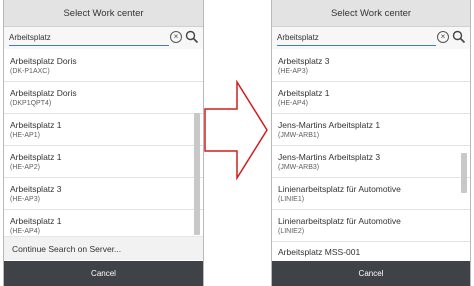 This screenshot has width=474, height=286. What do you see at coordinates (291, 199) in the screenshot?
I see `item-id: (LINIE1)` at bounding box center [291, 199].